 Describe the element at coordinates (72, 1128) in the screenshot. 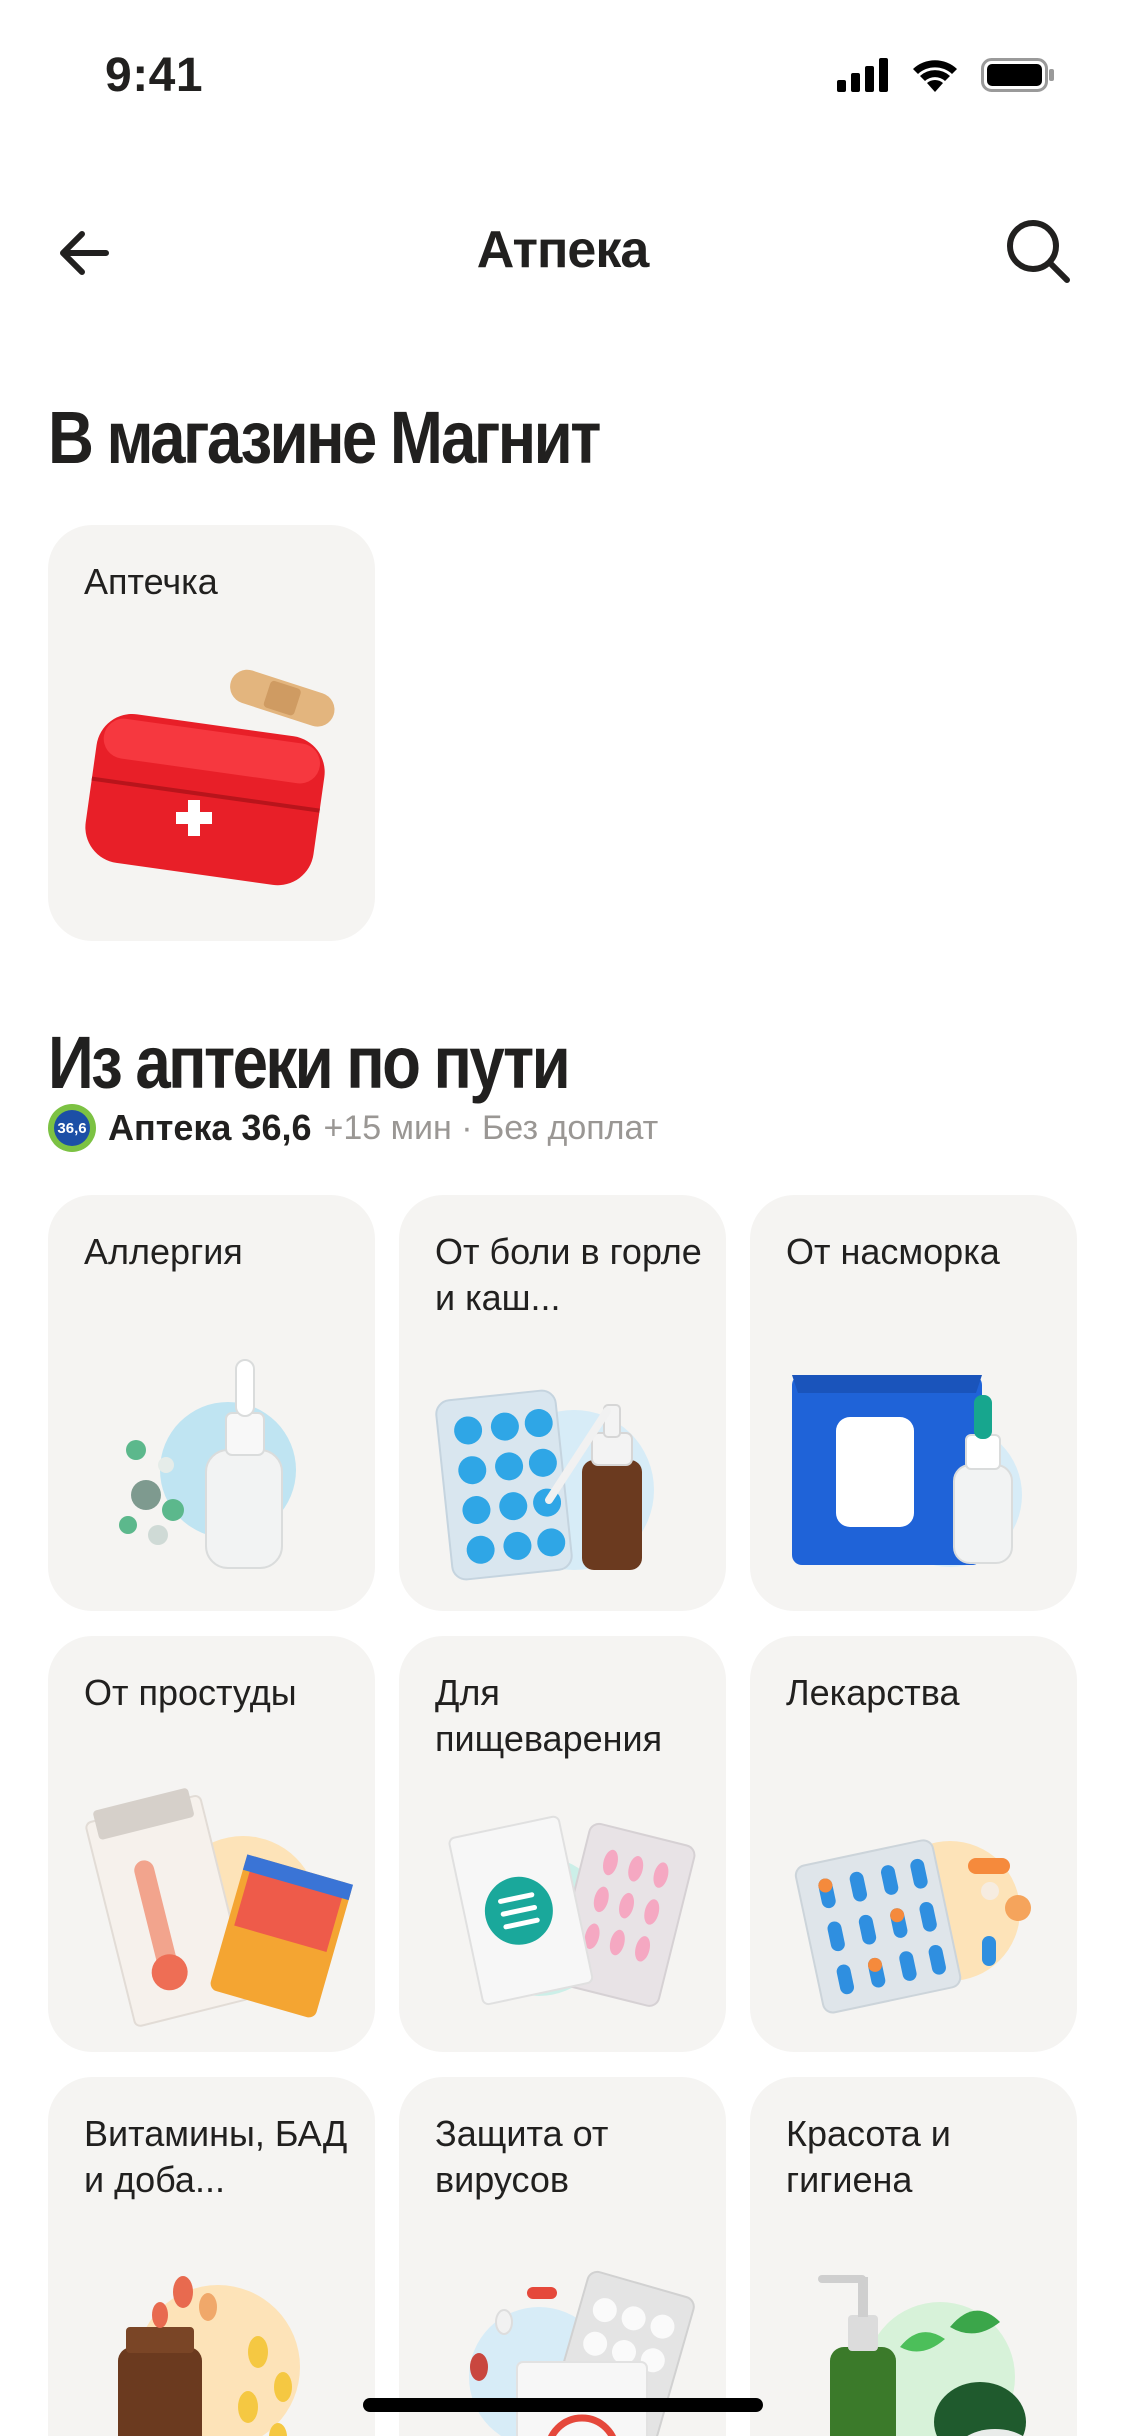

I see `pharmacy-logo: 36,6` at that location.